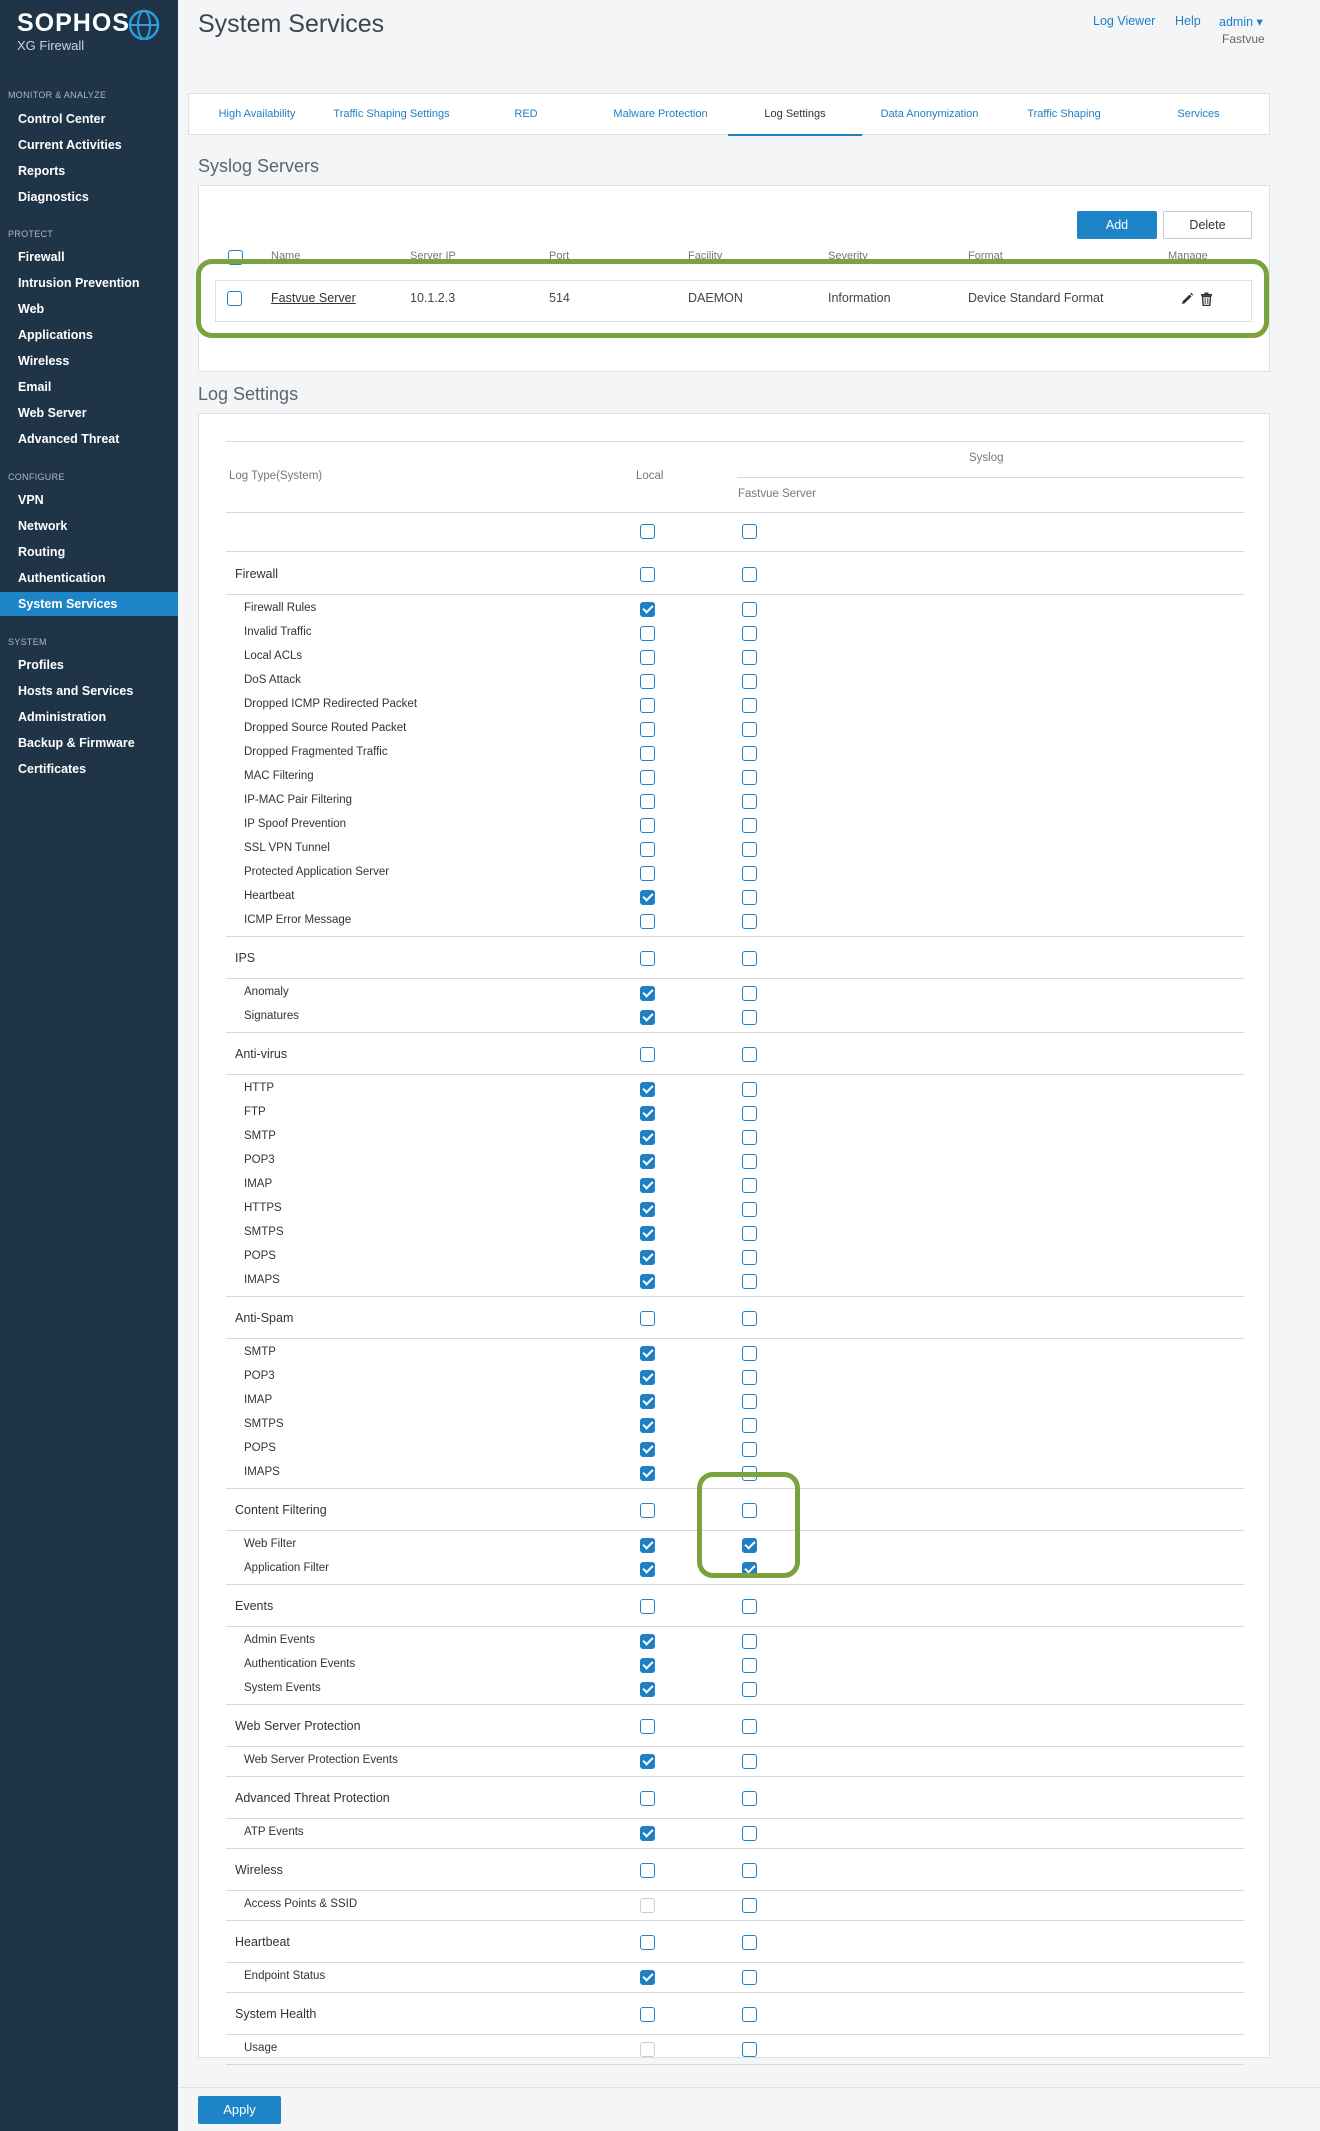 This screenshot has height=2131, width=1320. What do you see at coordinates (647, 777) in the screenshot?
I see `firewall-mac-filtering-local-checkbox` at bounding box center [647, 777].